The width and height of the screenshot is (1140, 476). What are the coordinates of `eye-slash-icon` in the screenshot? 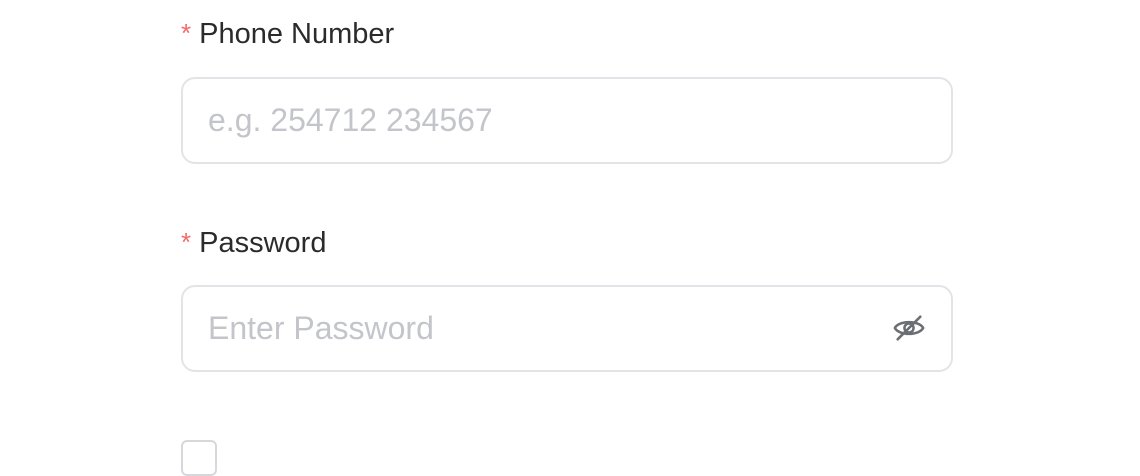 It's located at (909, 328).